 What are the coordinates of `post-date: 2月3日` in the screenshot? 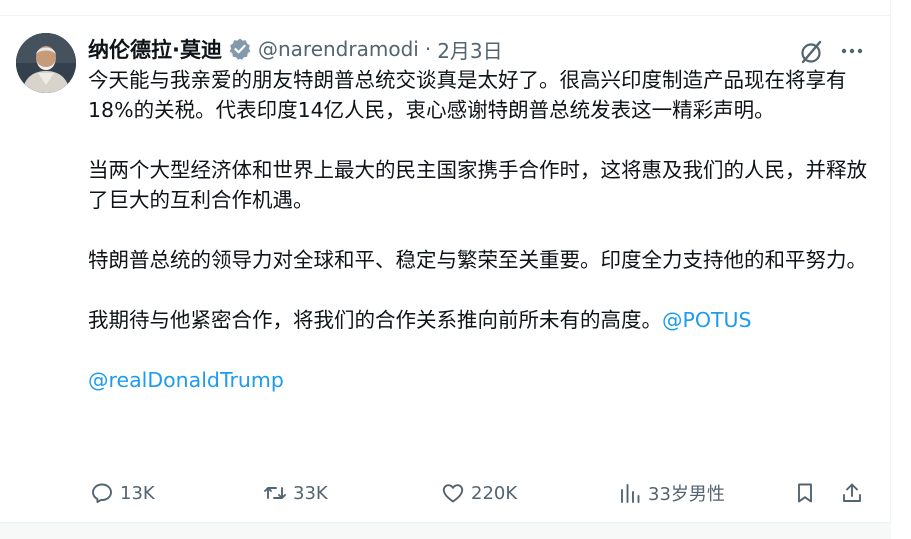 It's located at (469, 49).